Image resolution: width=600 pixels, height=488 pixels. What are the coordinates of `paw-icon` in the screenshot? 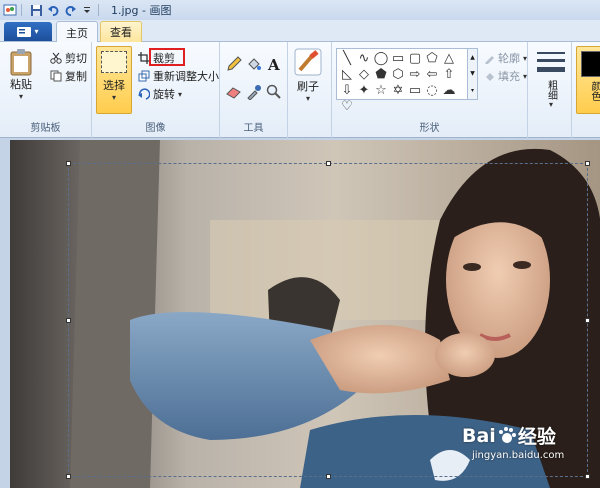 It's located at (507, 434).